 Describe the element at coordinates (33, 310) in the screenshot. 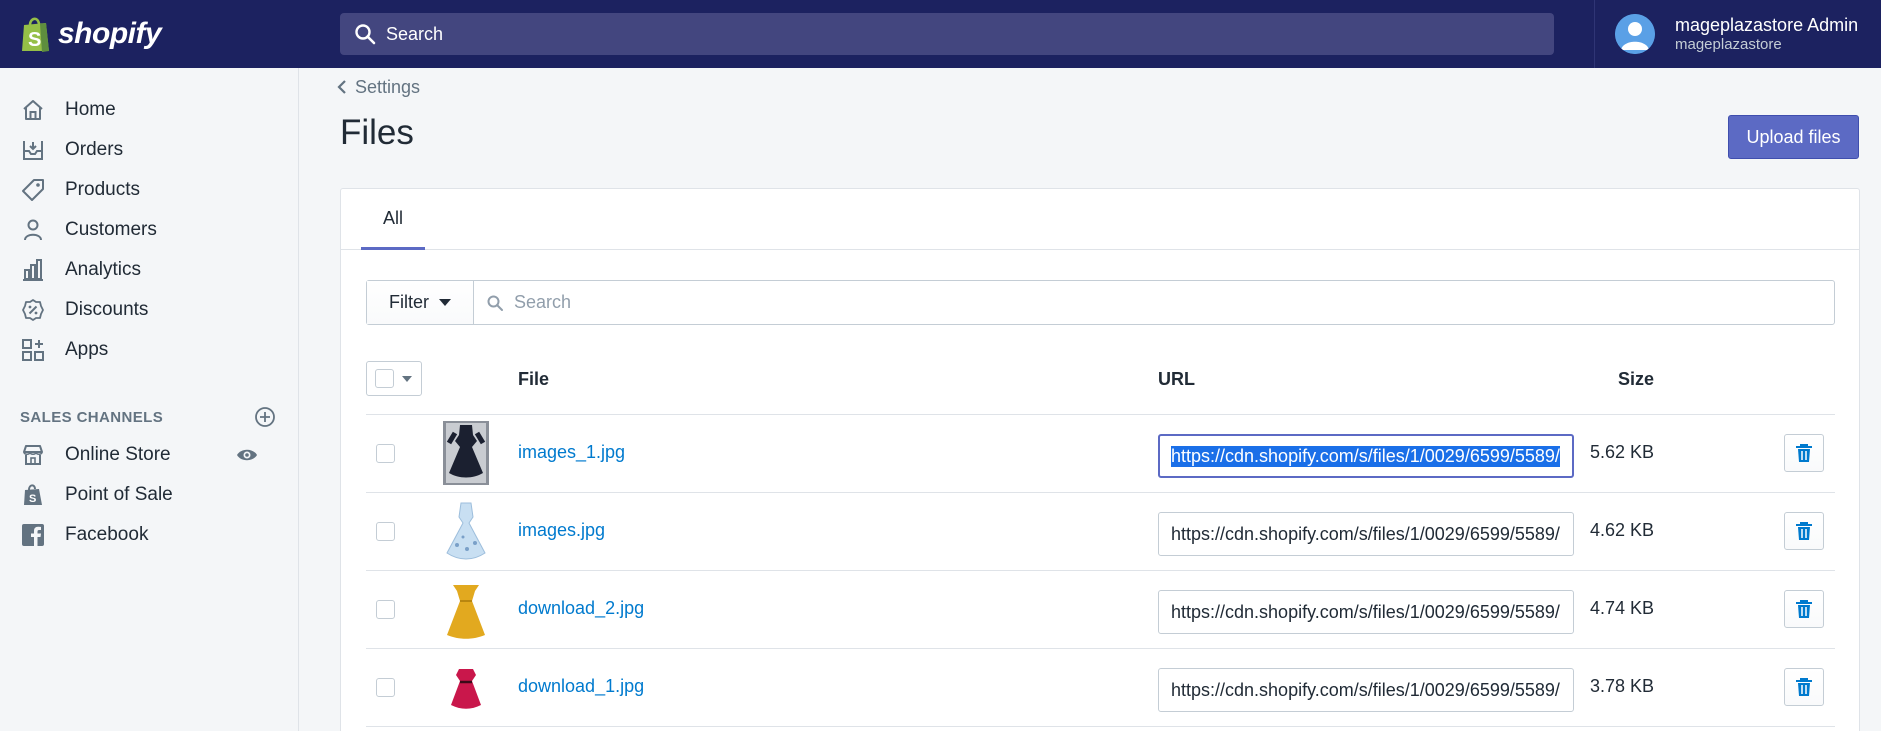

I see `discount-icon` at that location.